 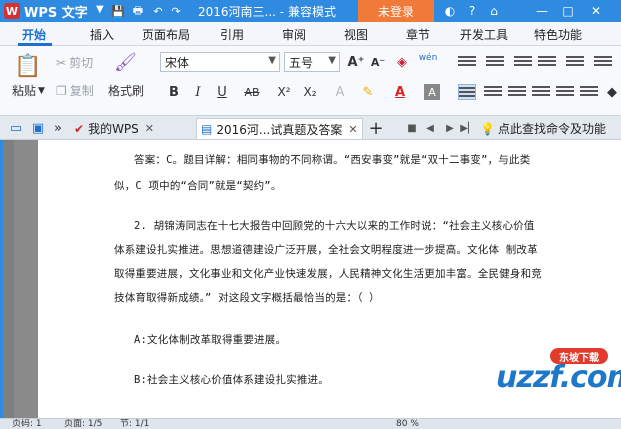 What do you see at coordinates (28, 90) in the screenshot?
I see `paste-button: 粘贴 ▼` at bounding box center [28, 90].